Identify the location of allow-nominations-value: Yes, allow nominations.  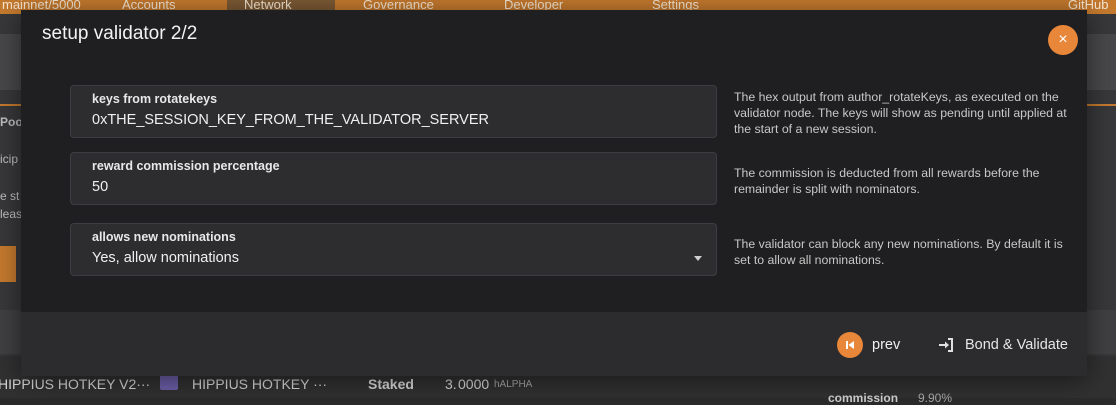
(165, 258).